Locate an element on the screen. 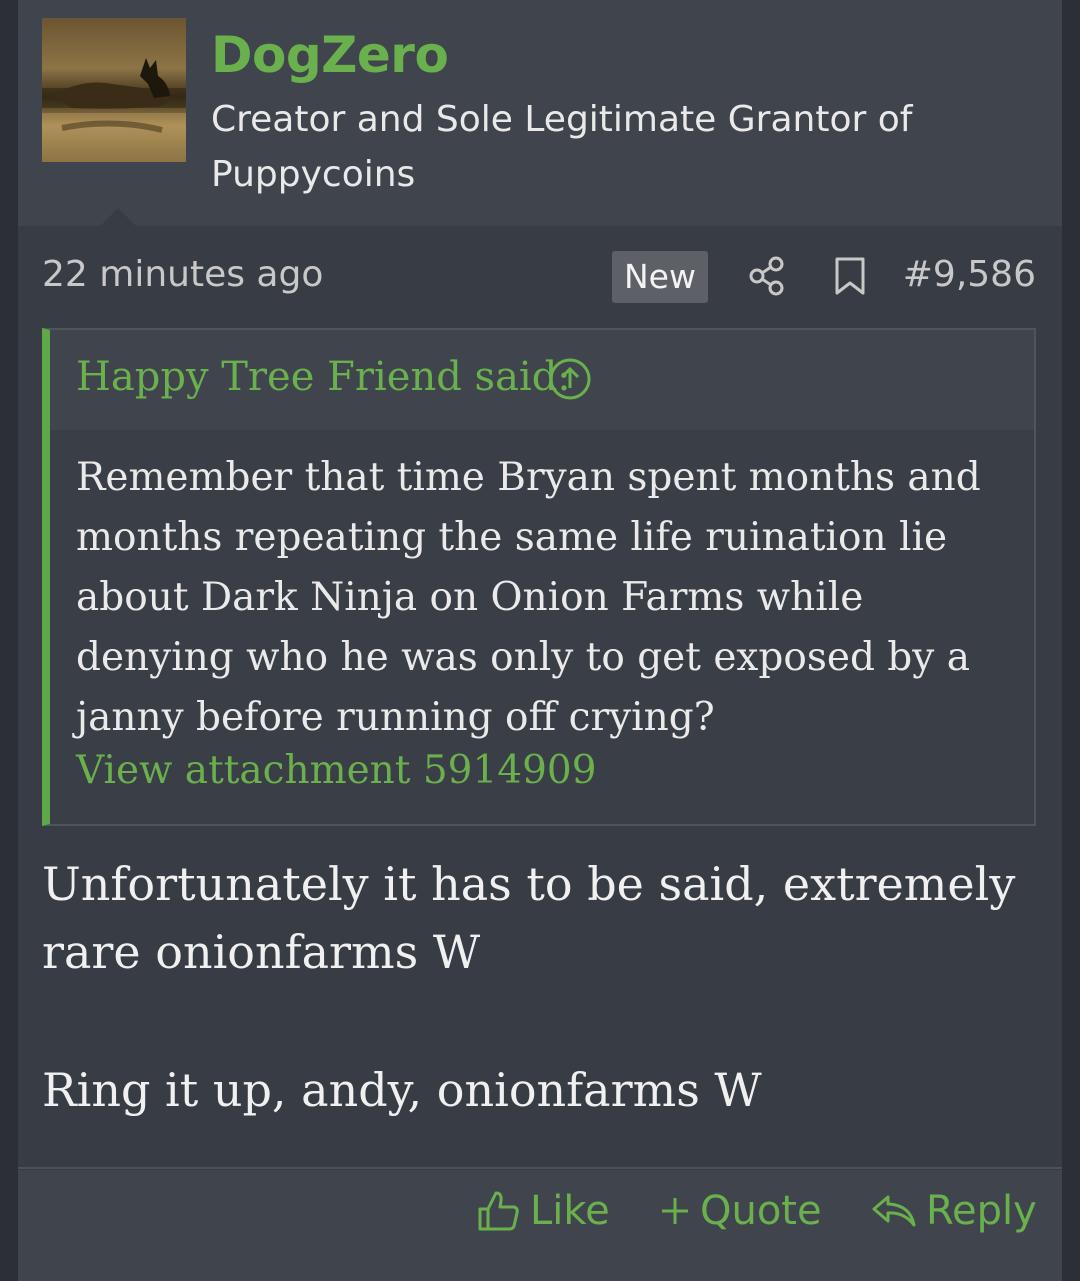 This screenshot has height=1281, width=1080. post-timestamp: 22 minutes ago is located at coordinates (182, 274).